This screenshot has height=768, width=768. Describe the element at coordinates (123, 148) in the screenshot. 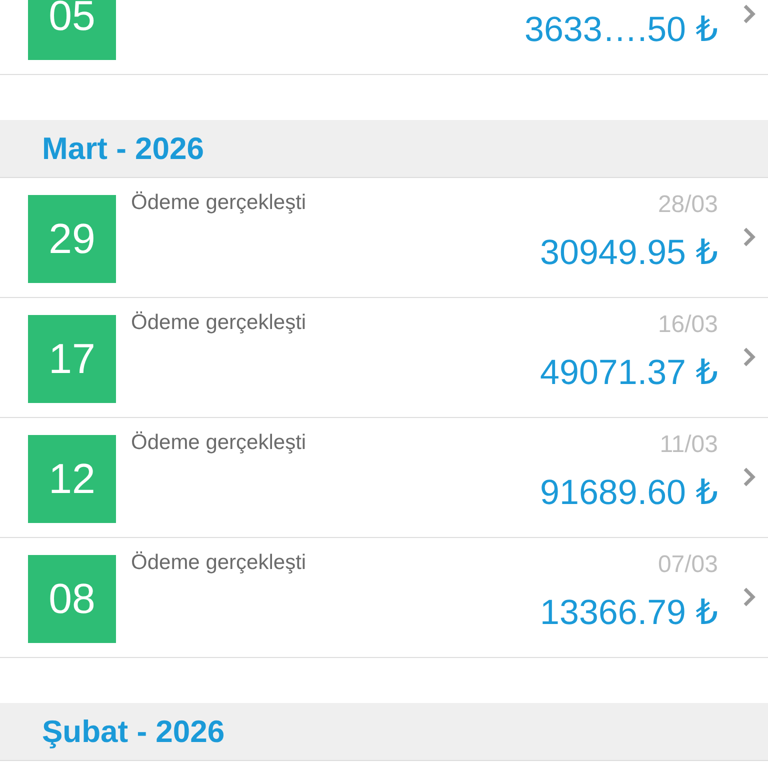

I see `month-title: Mart - 2026` at that location.